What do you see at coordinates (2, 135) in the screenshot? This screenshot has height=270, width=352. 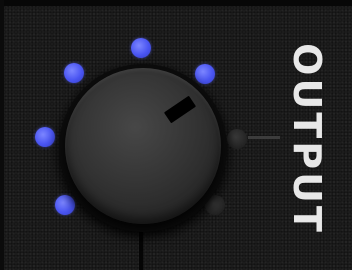 I see `panel-left-edge` at bounding box center [2, 135].